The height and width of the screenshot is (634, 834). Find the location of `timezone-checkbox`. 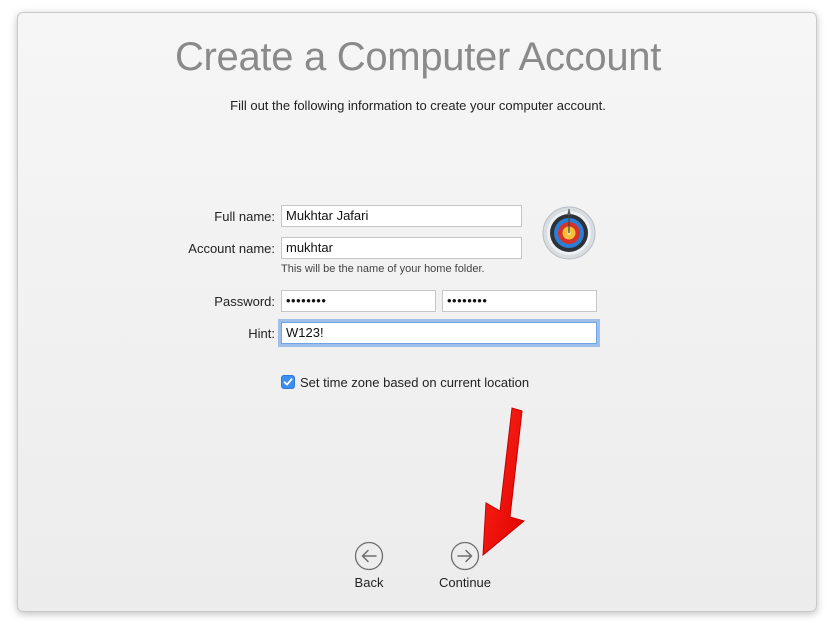

timezone-checkbox is located at coordinates (288, 382).